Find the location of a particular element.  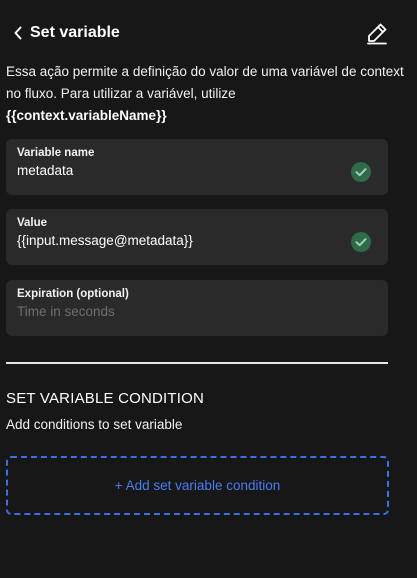

back-button is located at coordinates (18, 33).